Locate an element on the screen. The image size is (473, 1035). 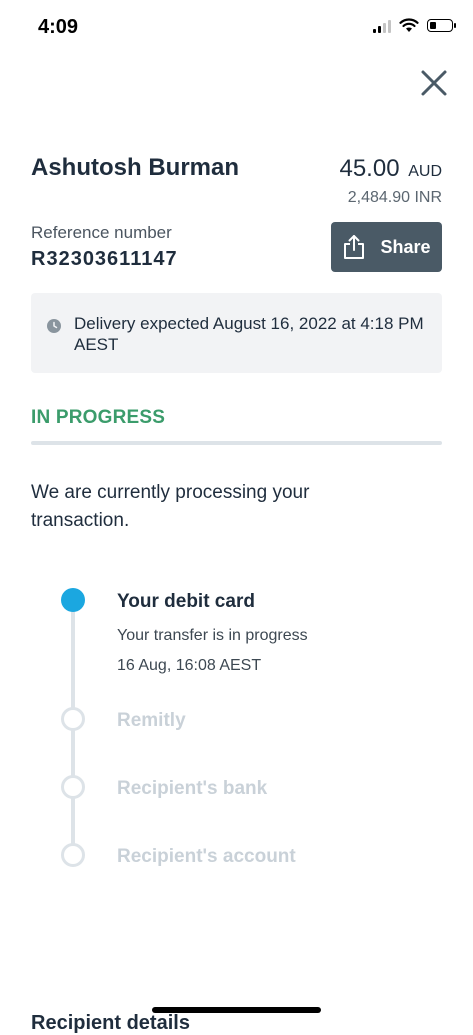
reference-number: R32303611147 is located at coordinates (104, 259).